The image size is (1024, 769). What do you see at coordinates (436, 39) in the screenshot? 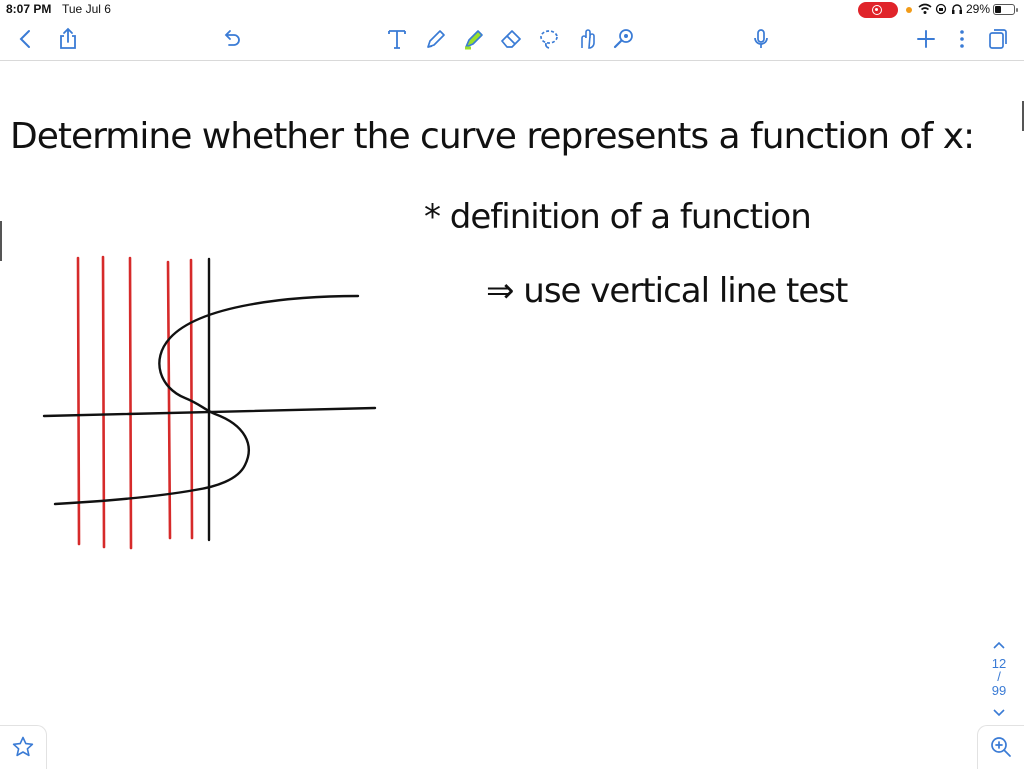
I see `pen-tool-icon` at bounding box center [436, 39].